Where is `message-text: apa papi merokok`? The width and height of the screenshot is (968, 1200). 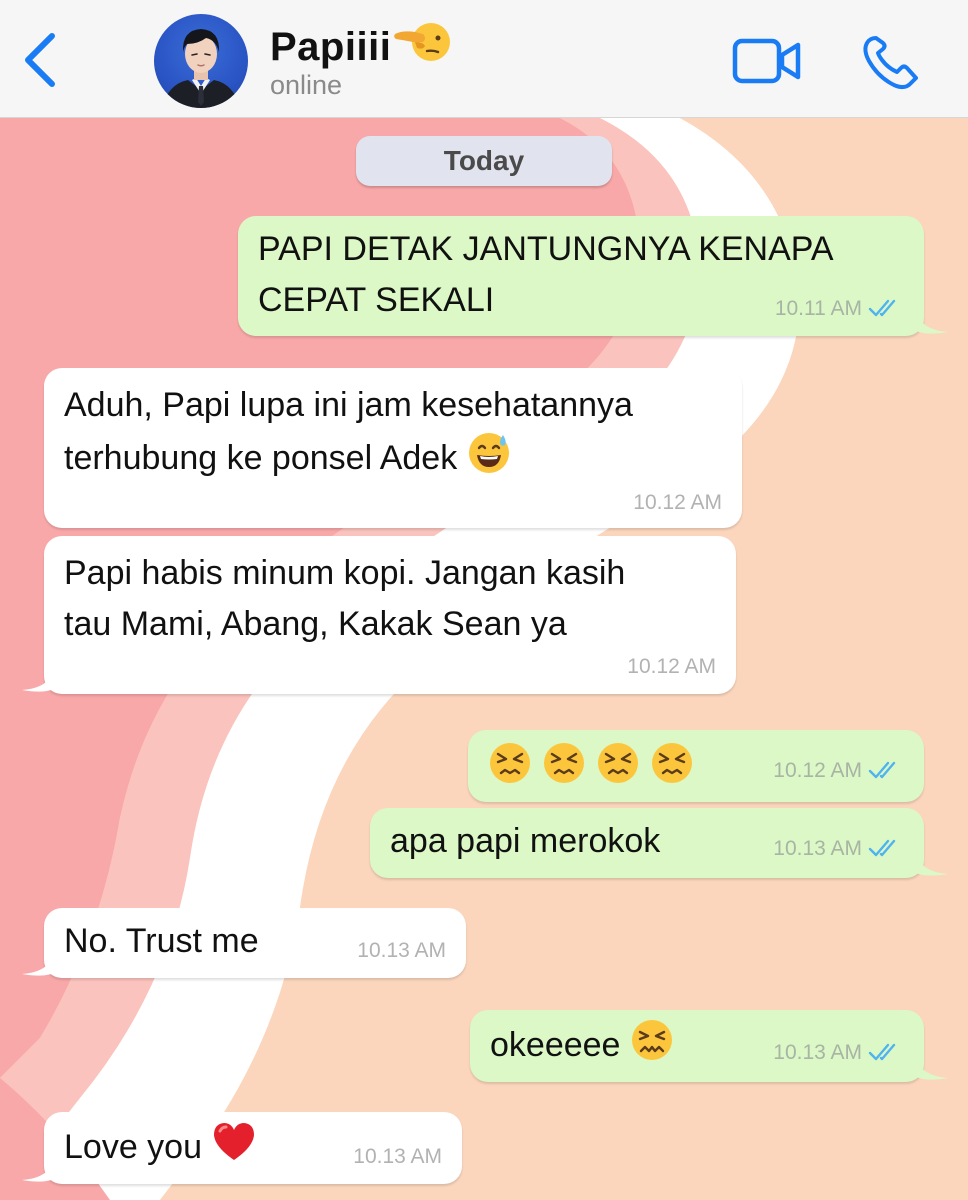 message-text: apa papi merokok is located at coordinates (525, 841).